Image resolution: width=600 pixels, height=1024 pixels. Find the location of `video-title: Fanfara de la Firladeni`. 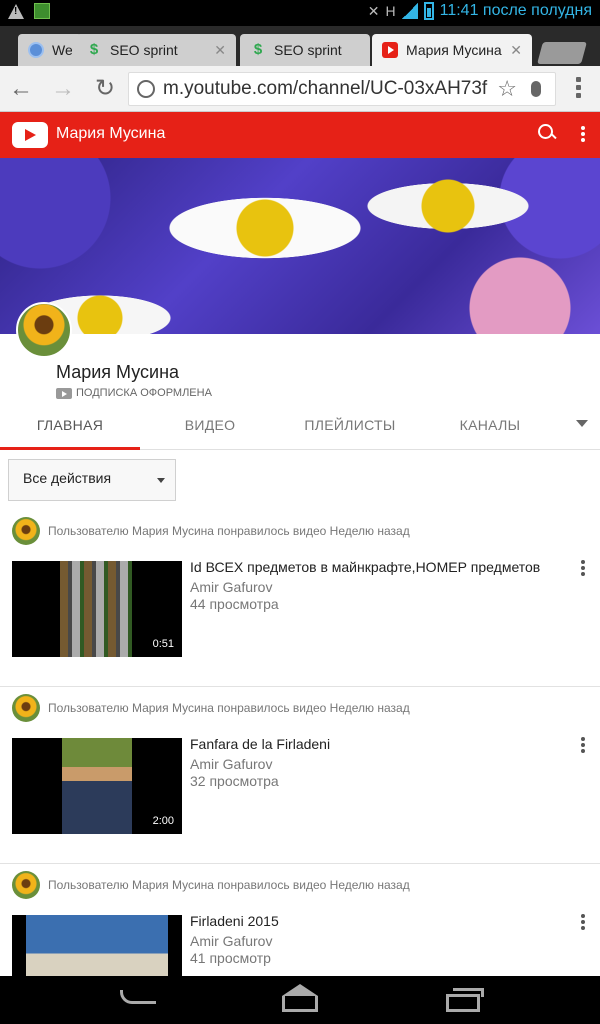

video-title: Fanfara de la Firladeni is located at coordinates (260, 744).